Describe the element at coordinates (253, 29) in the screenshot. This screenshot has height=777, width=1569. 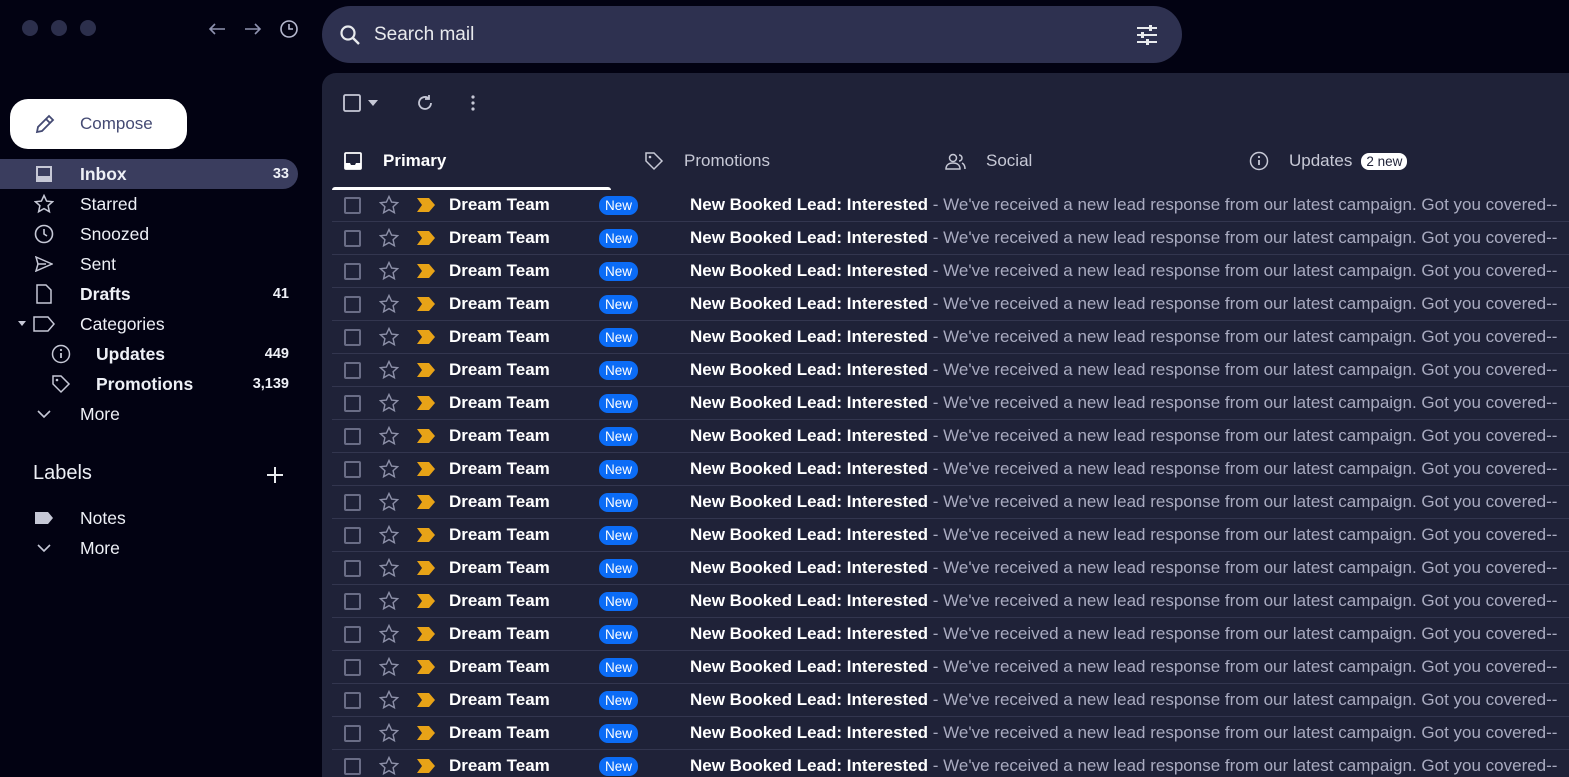
I see `forward-arrow-icon` at that location.